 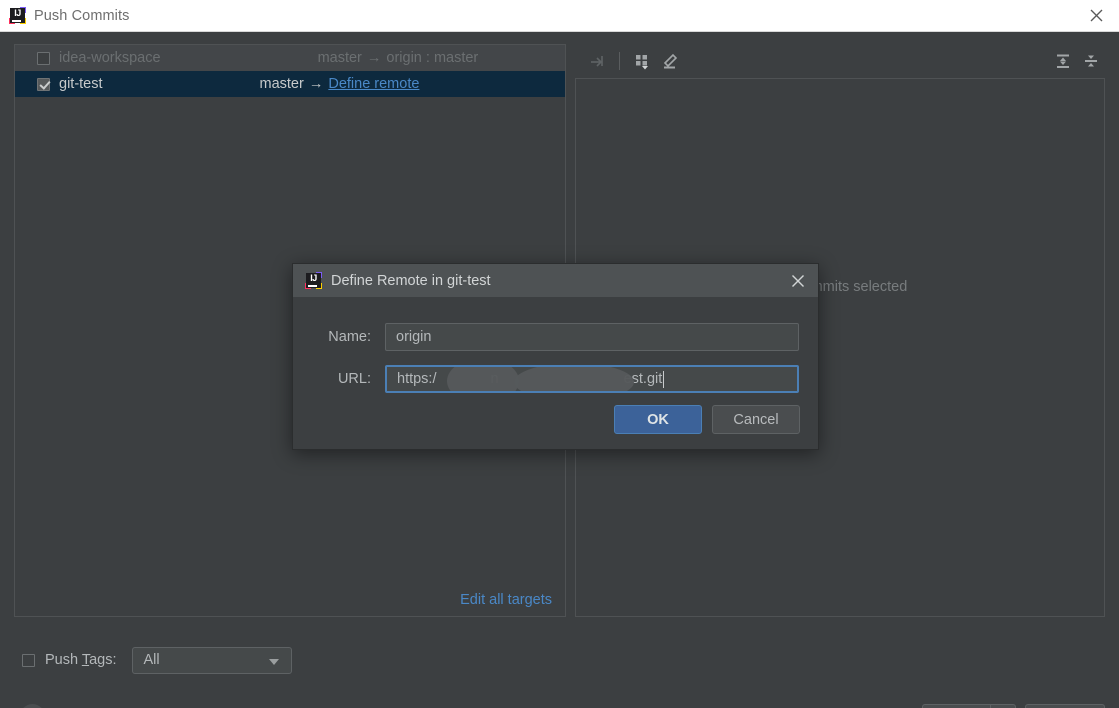 I want to click on push-tags-row: Push Tags: All, so click(x=157, y=660).